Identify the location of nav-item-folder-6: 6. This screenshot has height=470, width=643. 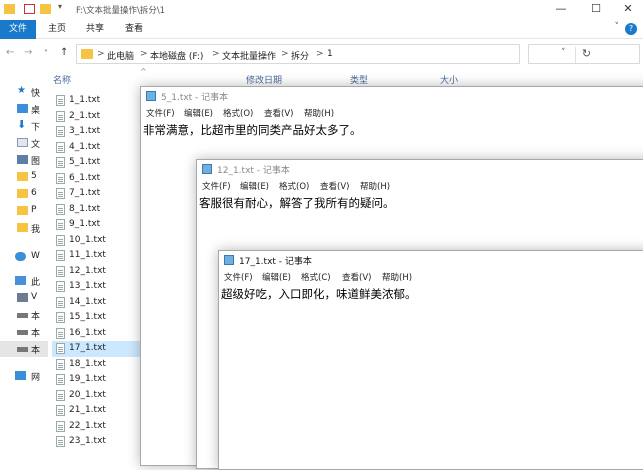
(24, 194).